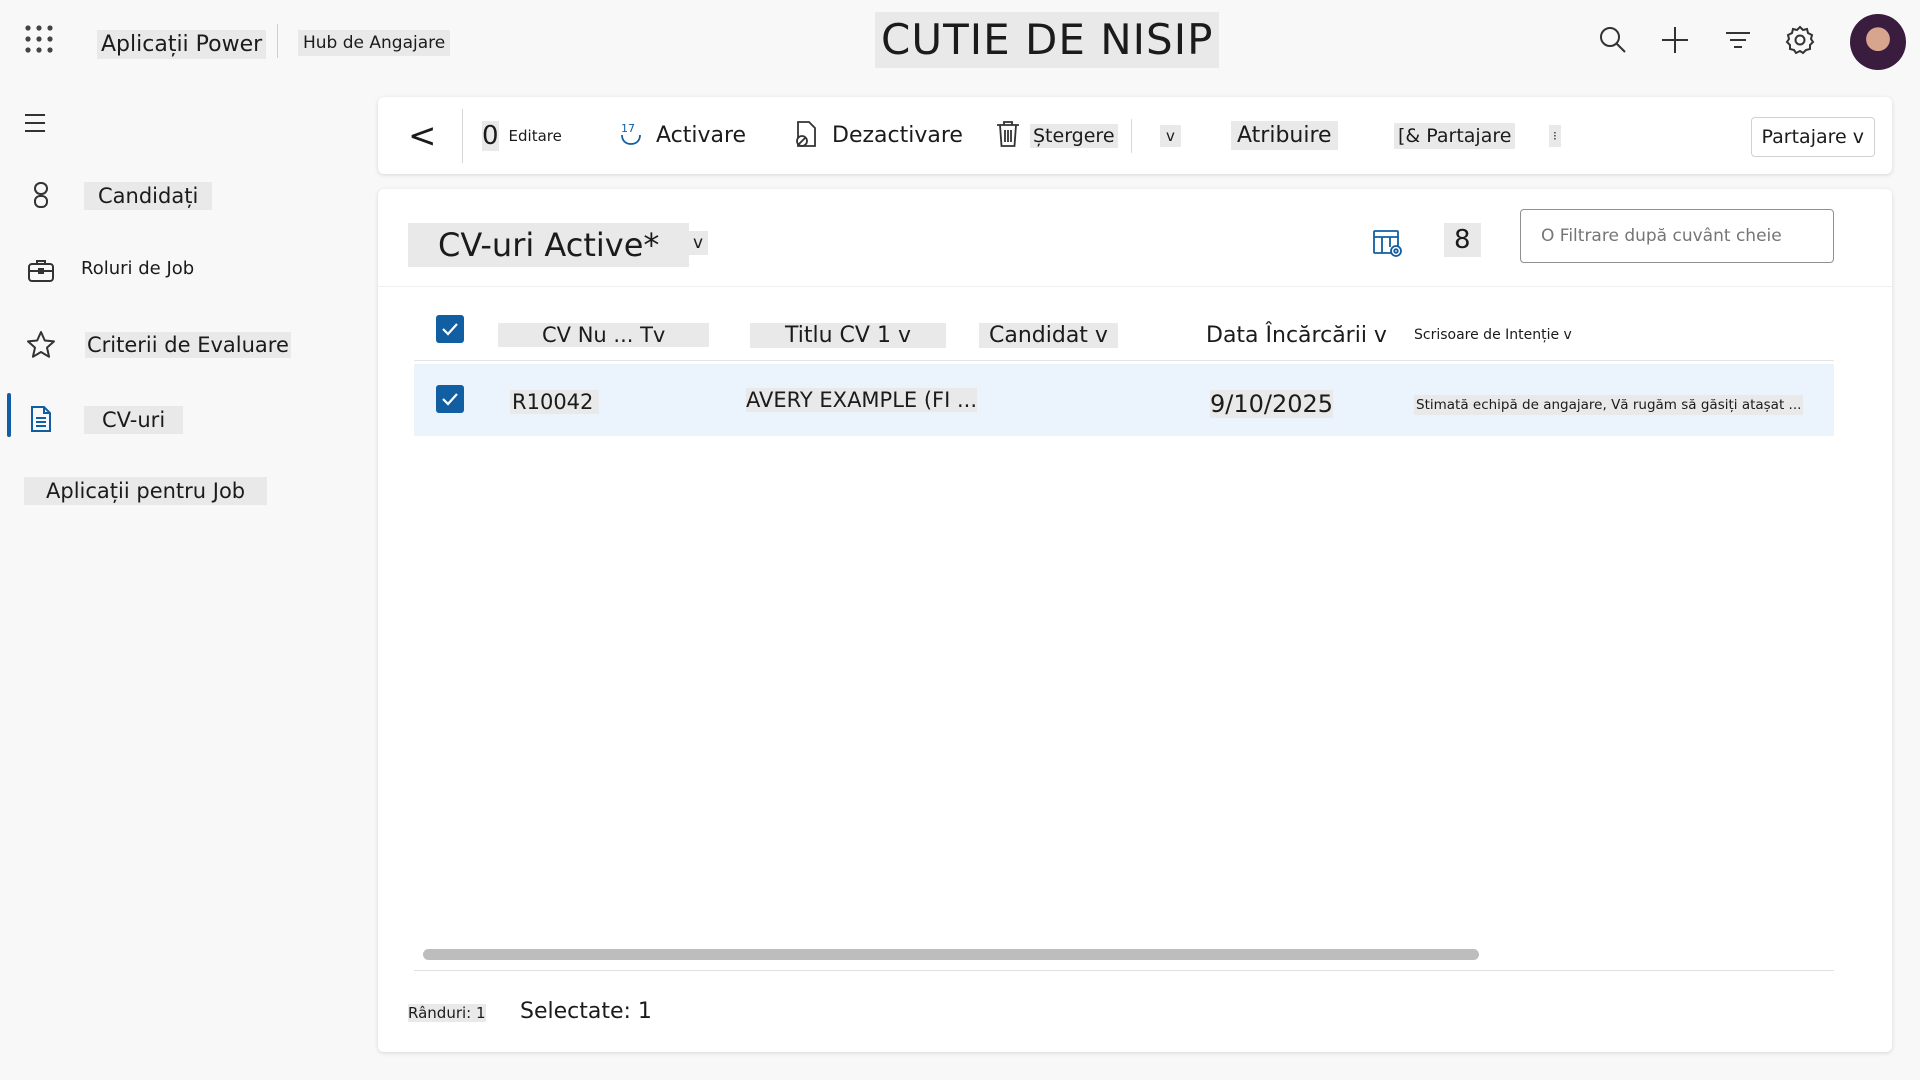 Image resolution: width=1920 pixels, height=1080 pixels. What do you see at coordinates (1677, 236) in the screenshot?
I see `keyword-filter-input` at bounding box center [1677, 236].